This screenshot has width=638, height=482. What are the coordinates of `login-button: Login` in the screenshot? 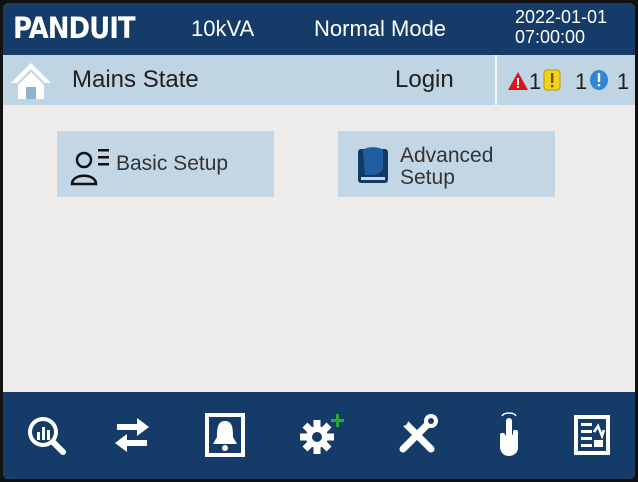 It's located at (424, 80).